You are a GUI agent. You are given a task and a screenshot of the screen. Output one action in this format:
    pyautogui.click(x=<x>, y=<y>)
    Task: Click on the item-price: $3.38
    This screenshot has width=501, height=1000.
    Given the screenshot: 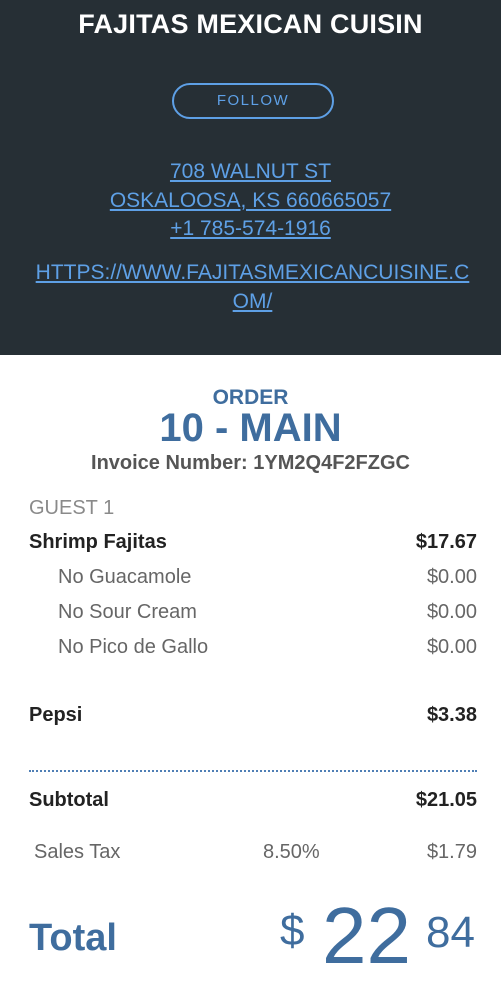 What is the action you would take?
    pyautogui.click(x=451, y=715)
    